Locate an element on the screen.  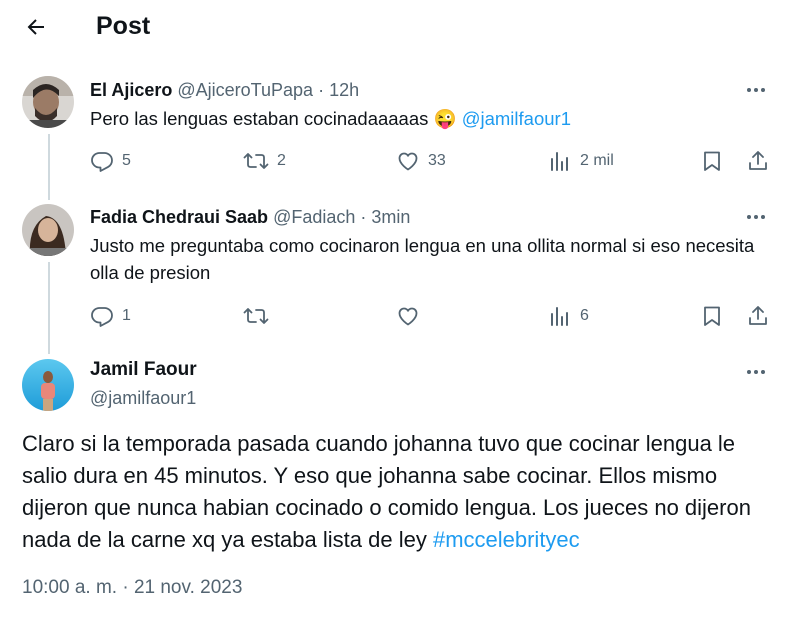
views-button: 2 mil is located at coordinates (581, 161).